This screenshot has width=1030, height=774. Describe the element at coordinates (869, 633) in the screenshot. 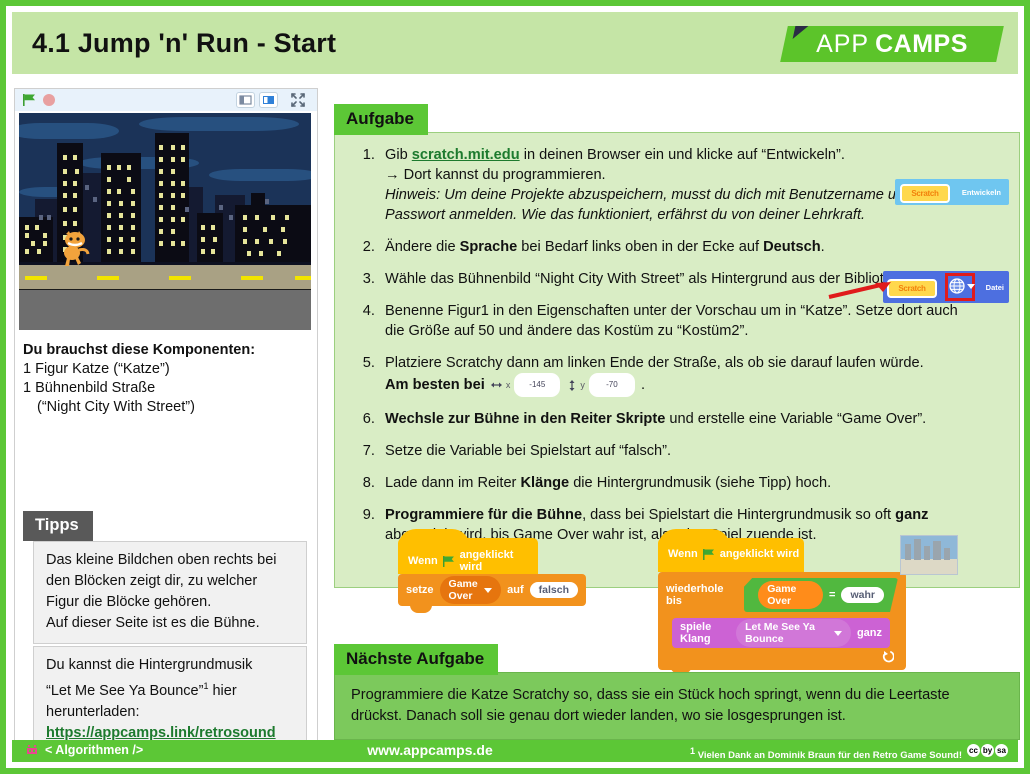

I see `play-mode-label: ganz` at that location.